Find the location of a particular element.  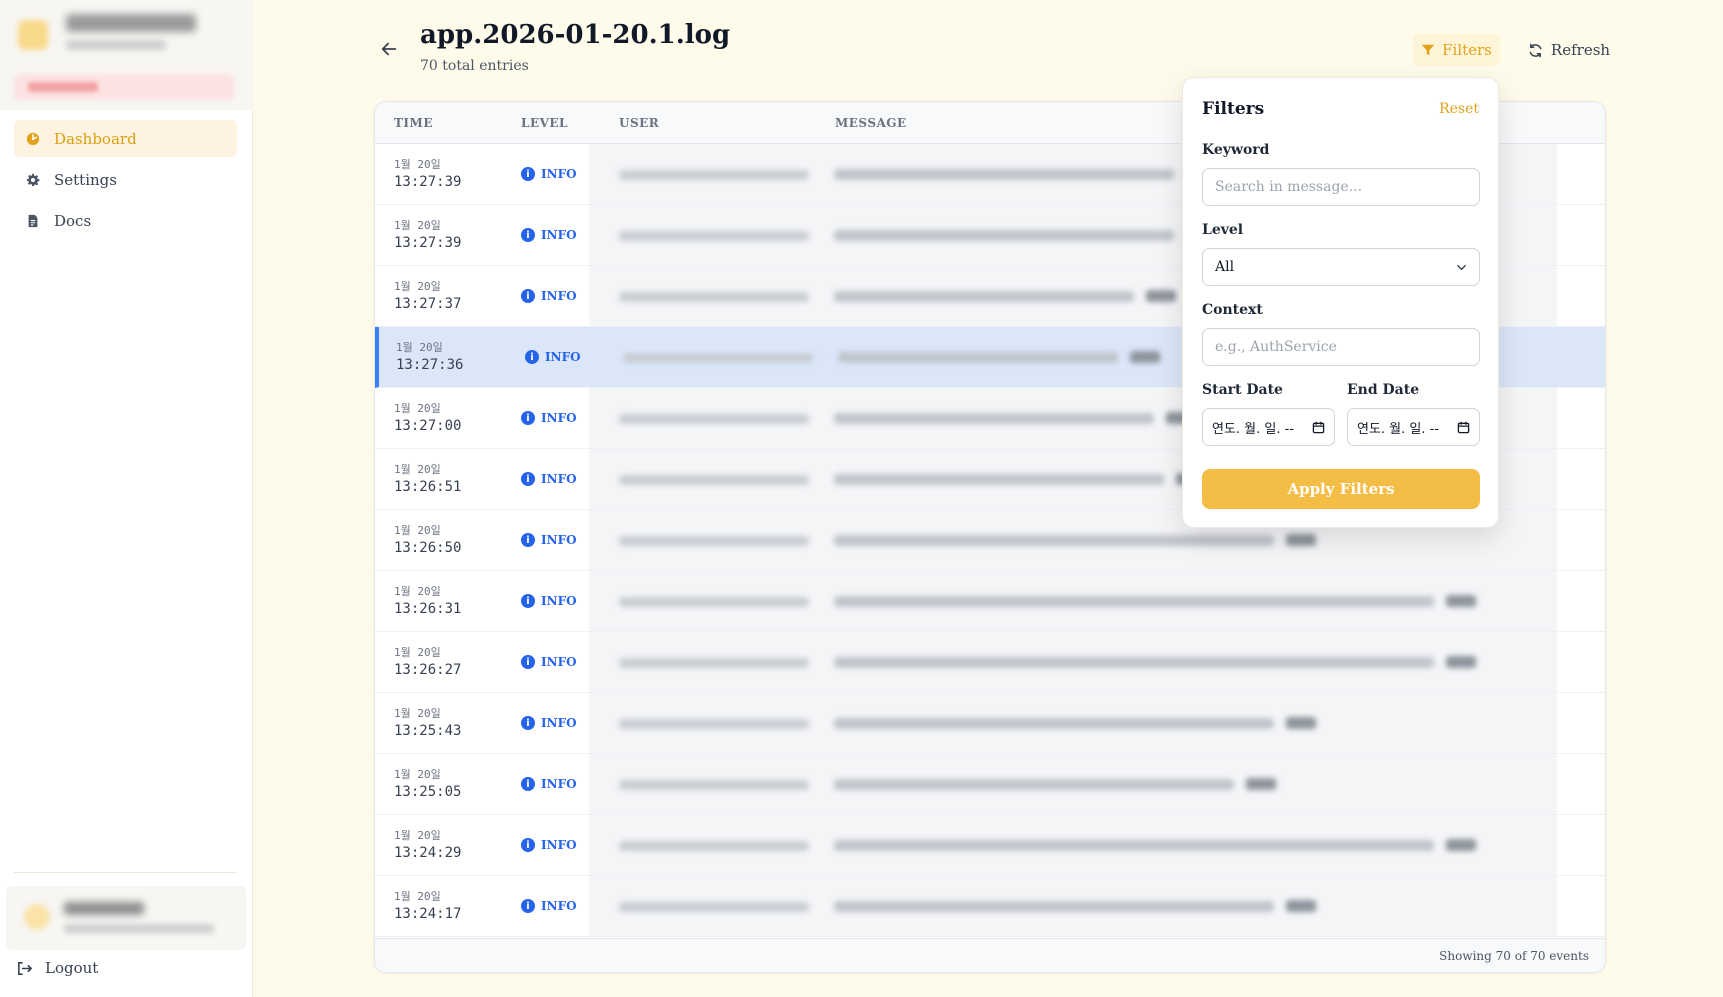

table-row: 1월 20일 13:26:31 i INFO is located at coordinates (990, 601).